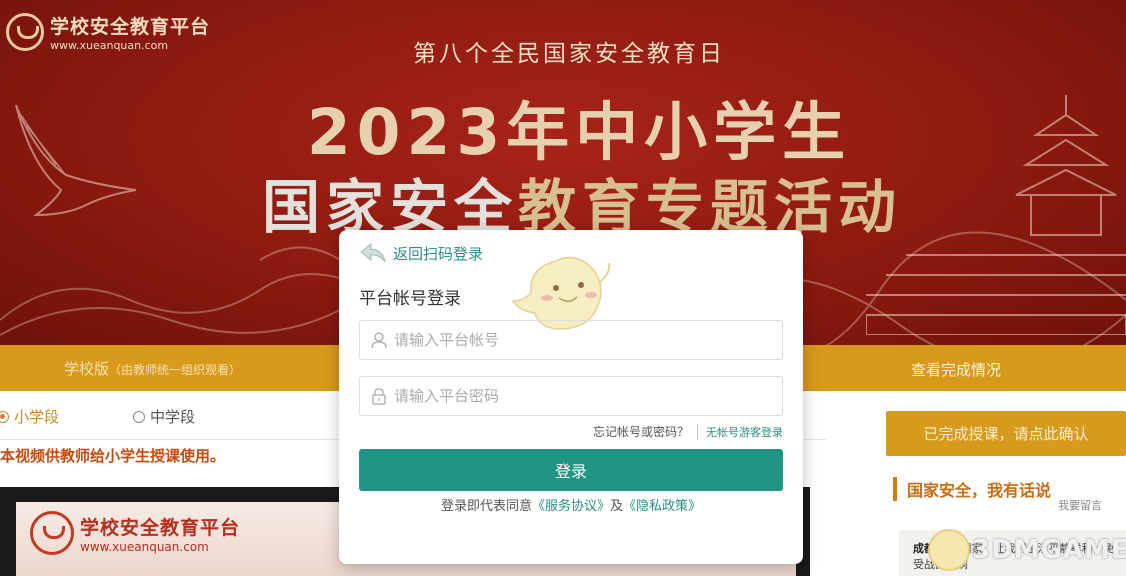  I want to click on account-field, so click(571, 340).